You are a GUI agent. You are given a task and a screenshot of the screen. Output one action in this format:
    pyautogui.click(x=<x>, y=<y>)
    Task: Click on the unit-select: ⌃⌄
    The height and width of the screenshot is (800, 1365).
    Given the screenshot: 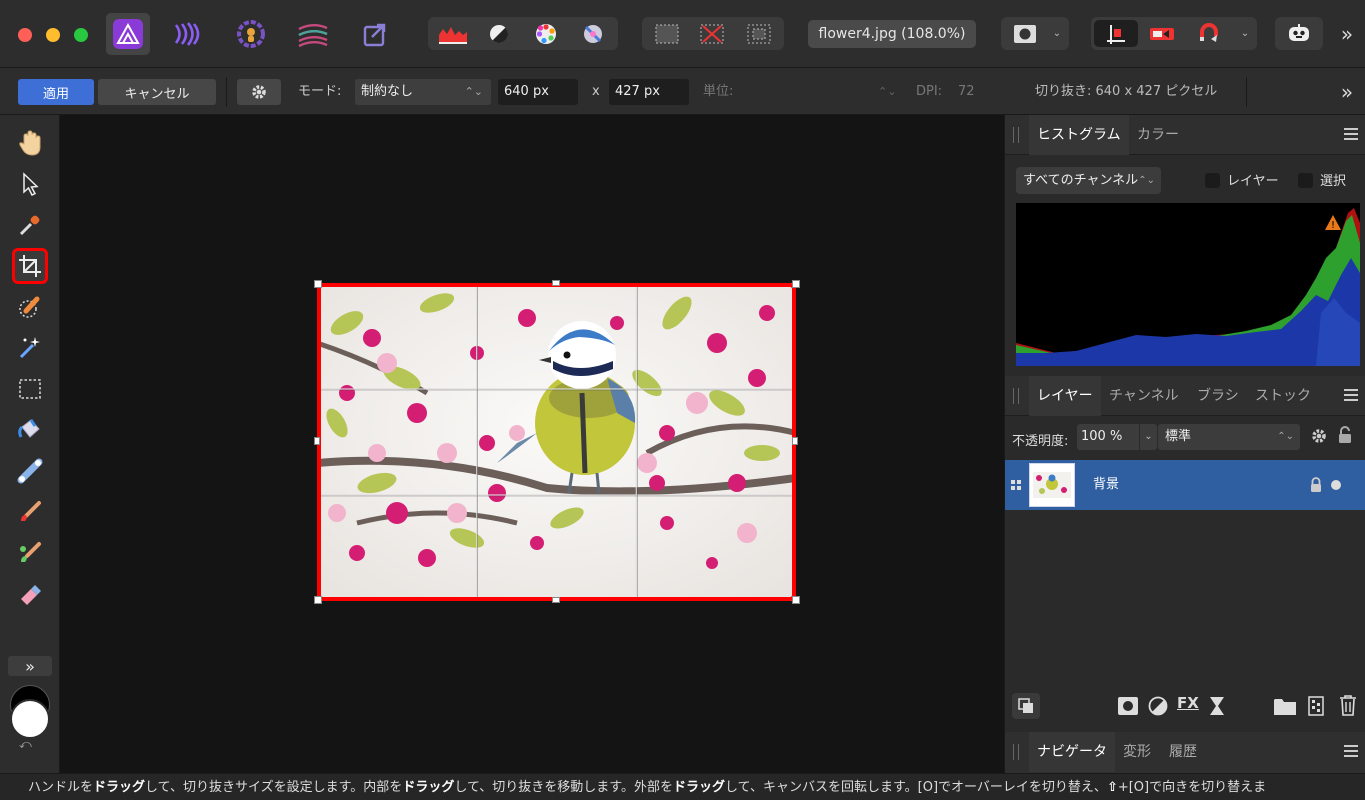 What is the action you would take?
    pyautogui.click(x=887, y=92)
    